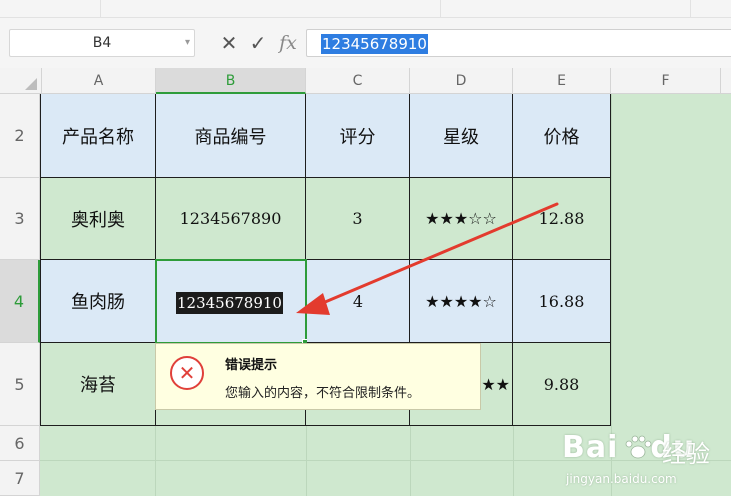 The width and height of the screenshot is (731, 496). I want to click on watermark-text: 经验, so click(686, 454).